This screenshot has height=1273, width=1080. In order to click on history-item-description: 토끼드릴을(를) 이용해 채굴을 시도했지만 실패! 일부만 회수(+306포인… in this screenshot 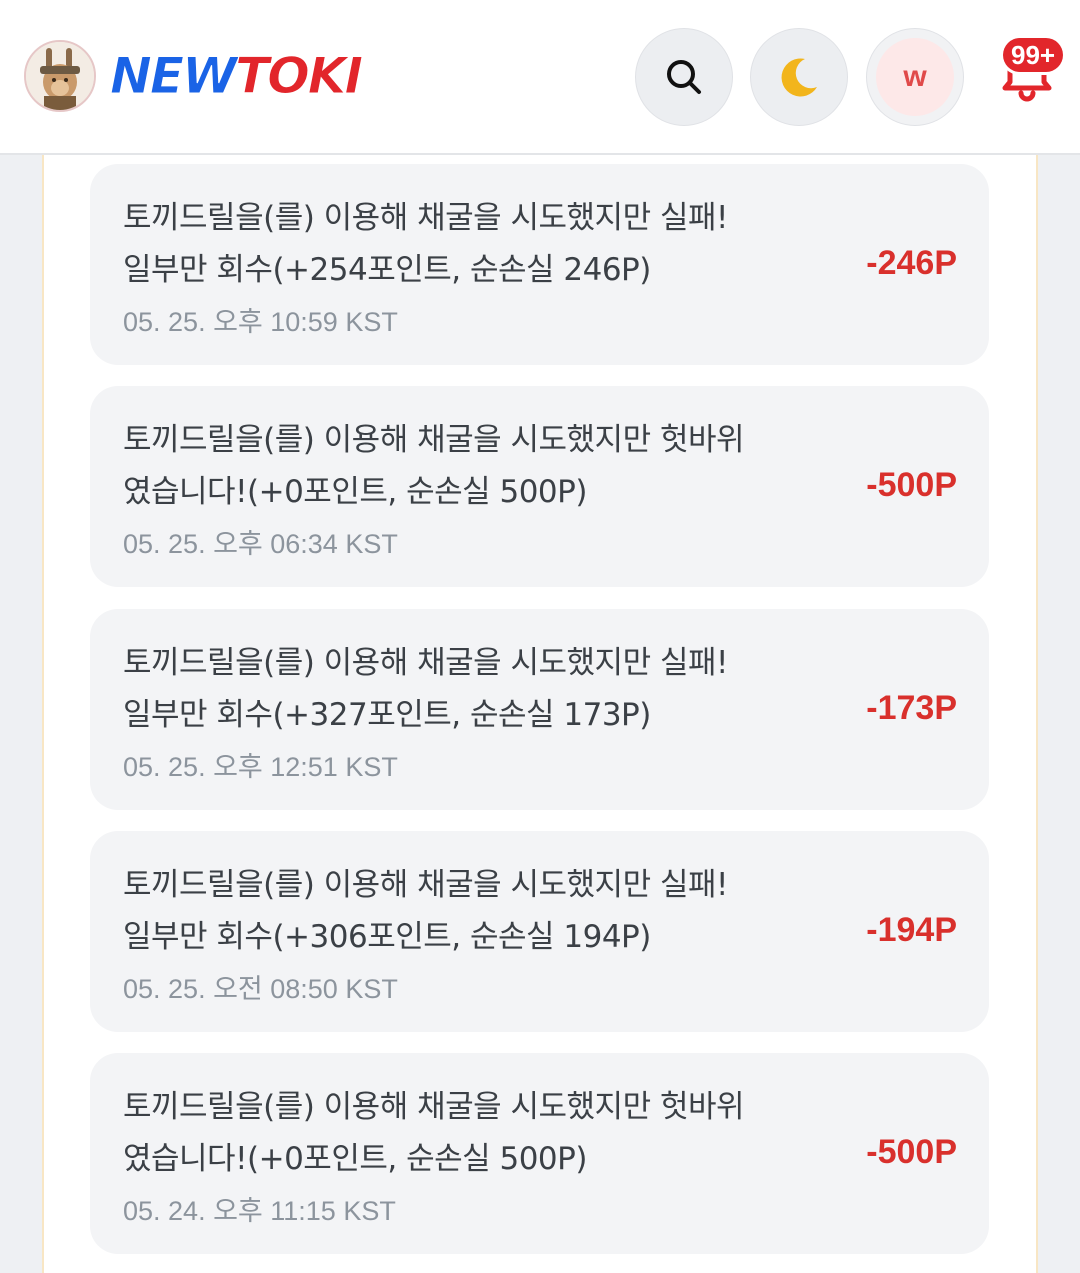, I will do `click(473, 911)`.